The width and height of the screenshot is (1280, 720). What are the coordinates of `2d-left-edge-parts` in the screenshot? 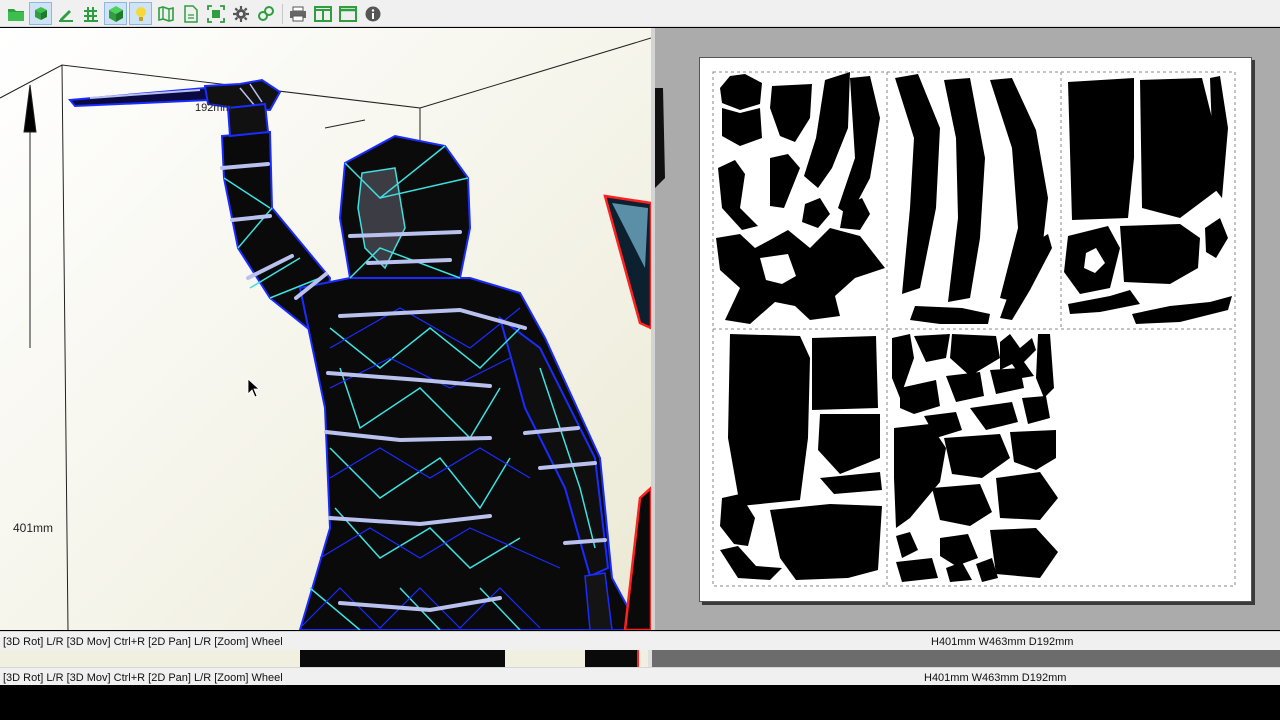 It's located at (660, 138).